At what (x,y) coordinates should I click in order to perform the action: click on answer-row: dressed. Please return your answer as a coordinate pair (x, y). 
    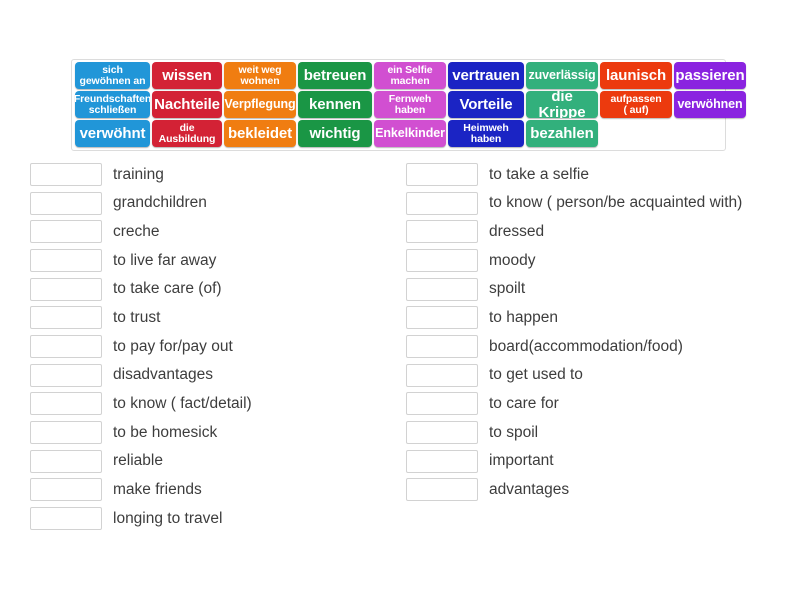
    Looking at the image, I should click on (600, 231).